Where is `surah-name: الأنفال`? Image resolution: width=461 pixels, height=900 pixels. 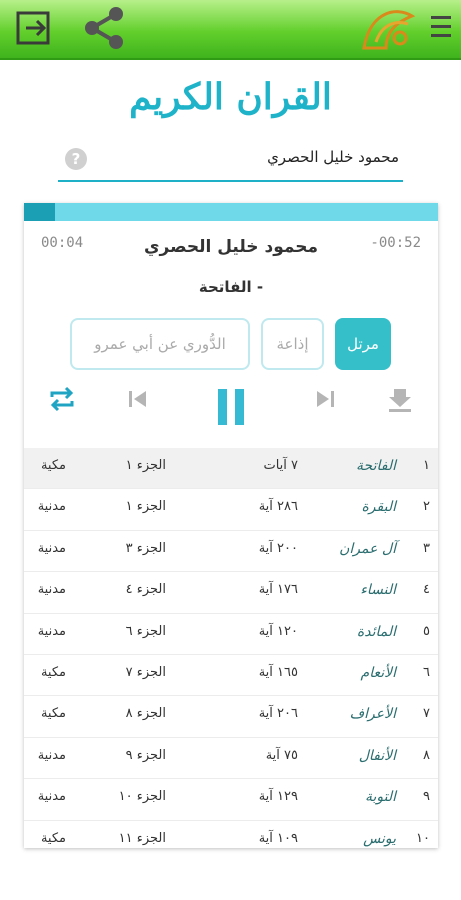 surah-name: الأنفال is located at coordinates (377, 755).